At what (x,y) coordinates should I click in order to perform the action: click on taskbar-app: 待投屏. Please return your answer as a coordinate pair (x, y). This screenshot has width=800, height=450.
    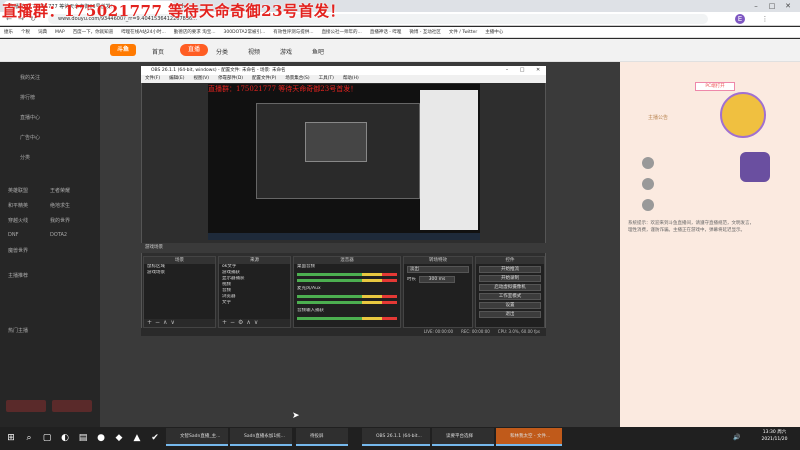
    Looking at the image, I should click on (322, 437).